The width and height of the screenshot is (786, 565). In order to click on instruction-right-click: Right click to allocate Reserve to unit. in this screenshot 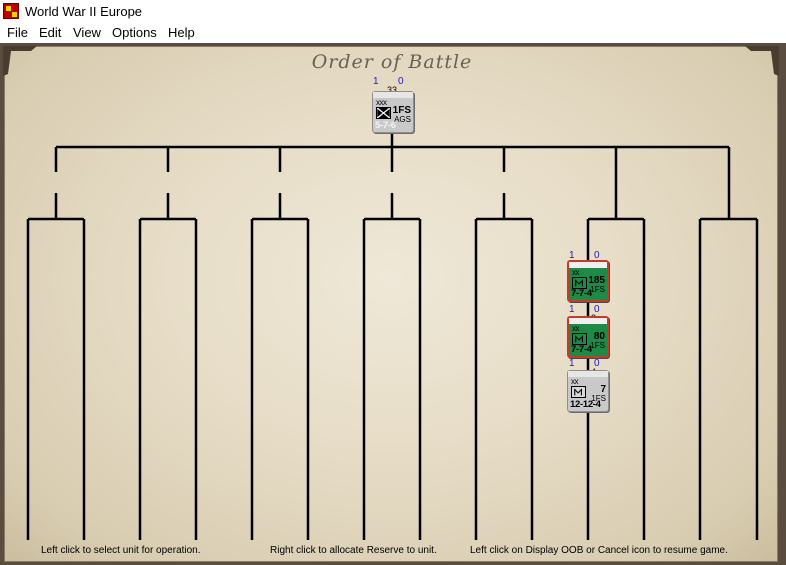, I will do `click(353, 550)`.